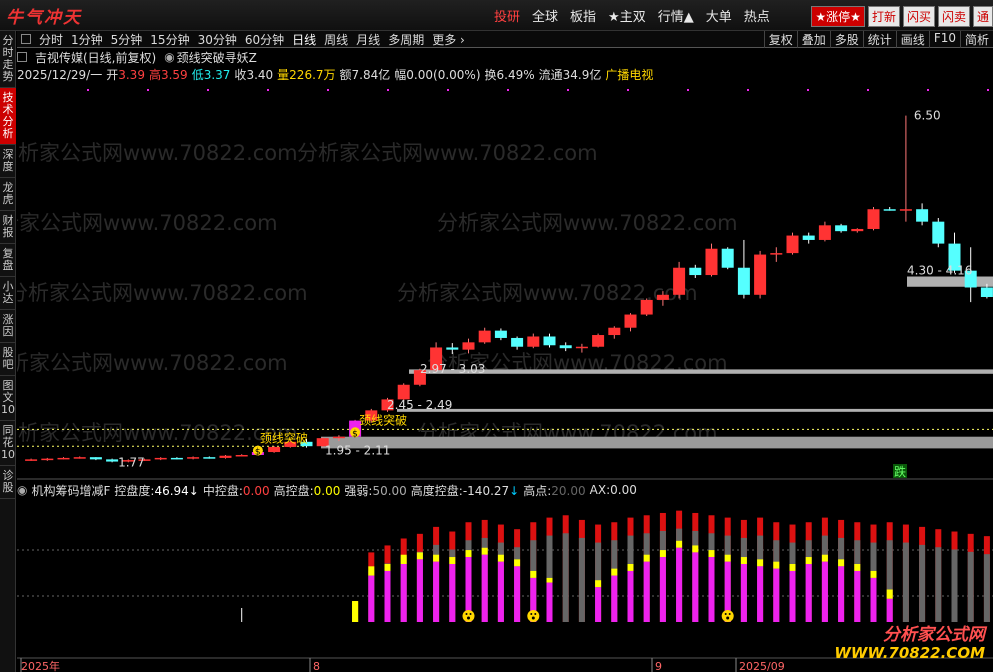 Image resolution: width=993 pixels, height=672 pixels. Describe the element at coordinates (8, 116) in the screenshot. I see `sidebar-tab: 技术分析` at that location.